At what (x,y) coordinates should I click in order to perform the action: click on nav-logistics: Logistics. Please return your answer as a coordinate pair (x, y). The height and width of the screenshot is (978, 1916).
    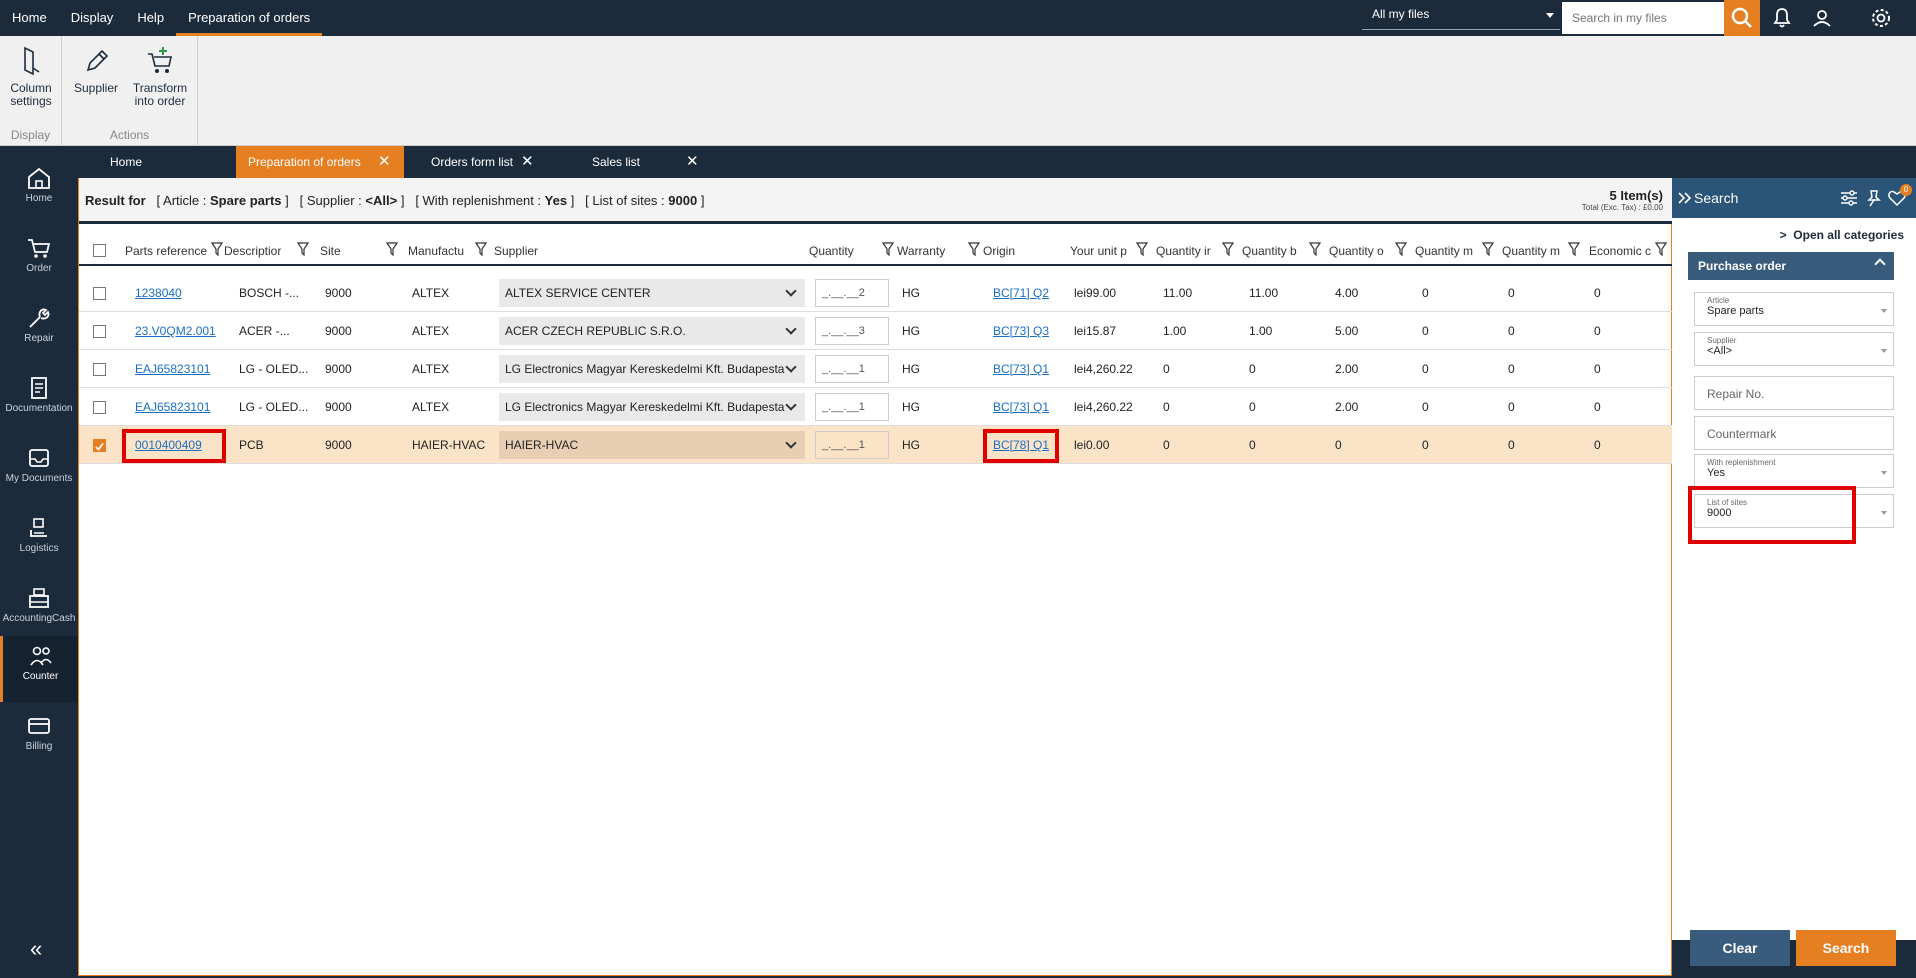
    Looking at the image, I should click on (39, 541).